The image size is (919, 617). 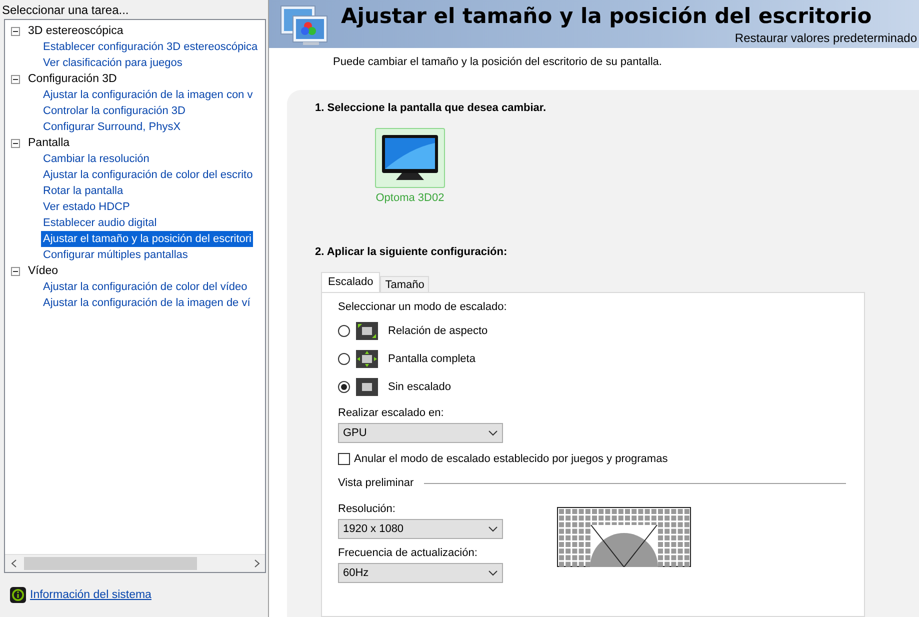 I want to click on tree-item: Ajustar la configuración de color del vídeo, so click(x=145, y=287).